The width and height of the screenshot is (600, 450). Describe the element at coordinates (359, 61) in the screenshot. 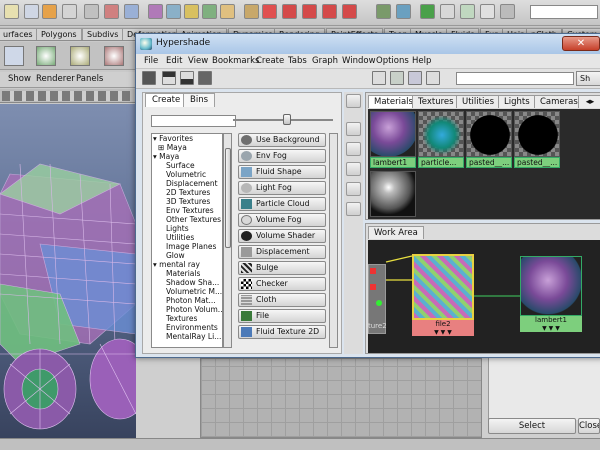

I see `menu-window: Window` at that location.